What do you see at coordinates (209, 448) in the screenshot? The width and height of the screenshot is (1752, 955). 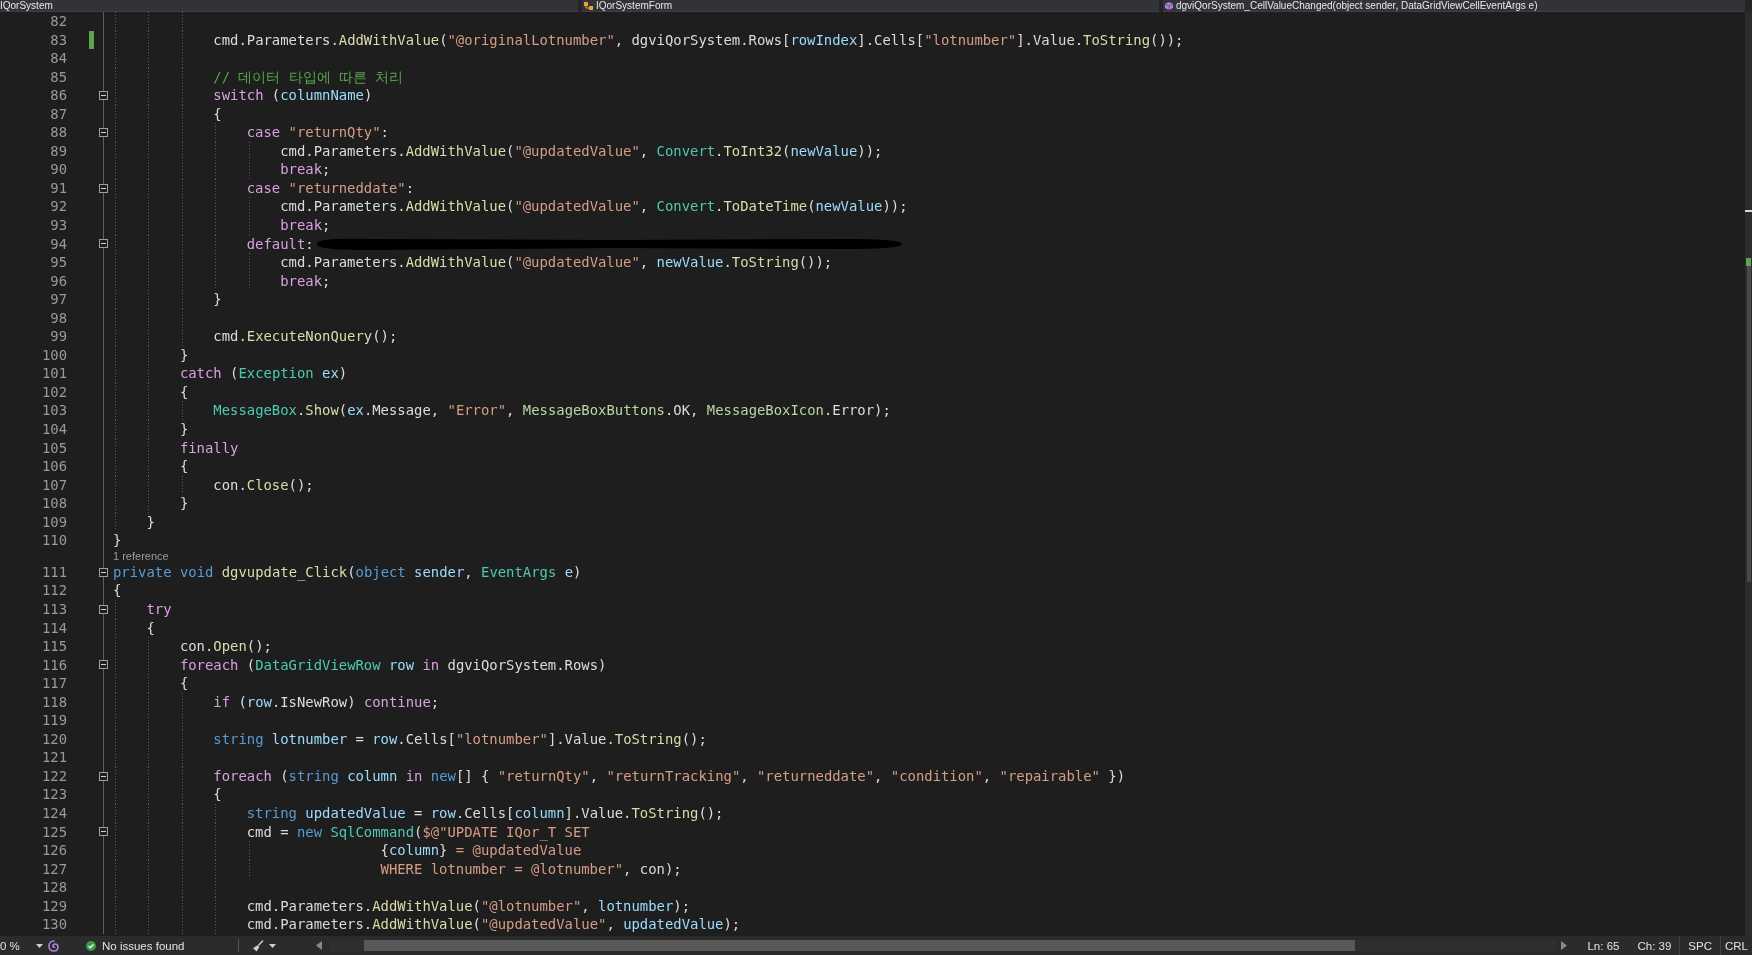 I see `code-line: finally` at bounding box center [209, 448].